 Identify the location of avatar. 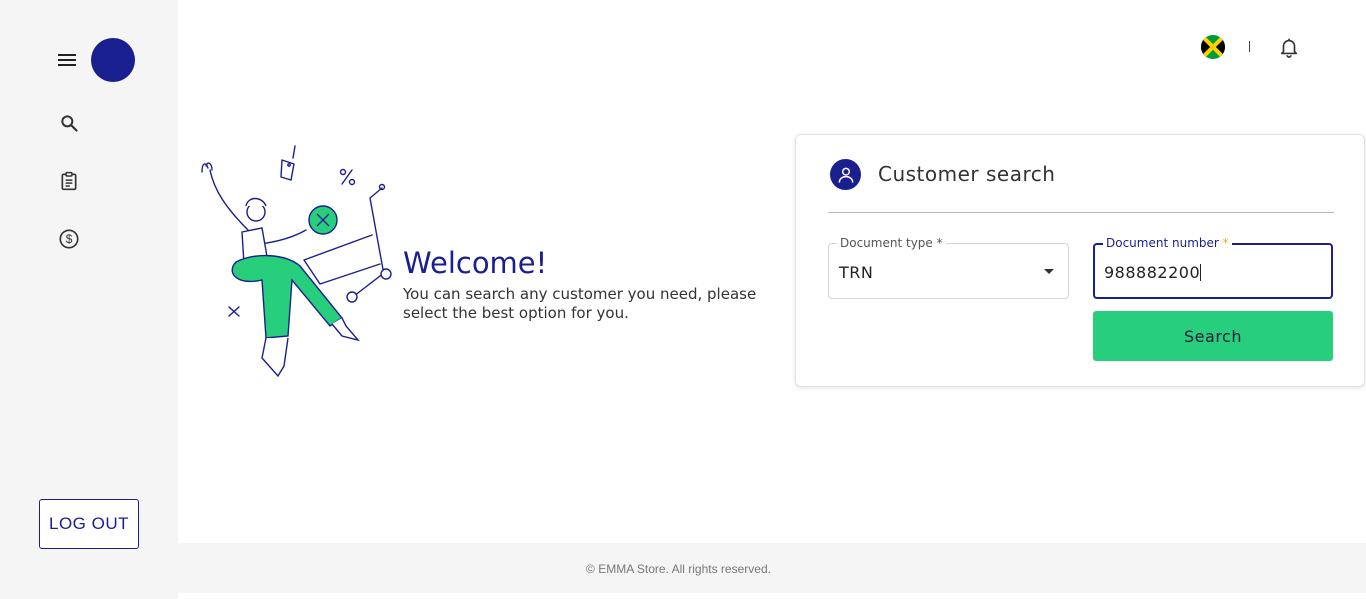
(113, 60).